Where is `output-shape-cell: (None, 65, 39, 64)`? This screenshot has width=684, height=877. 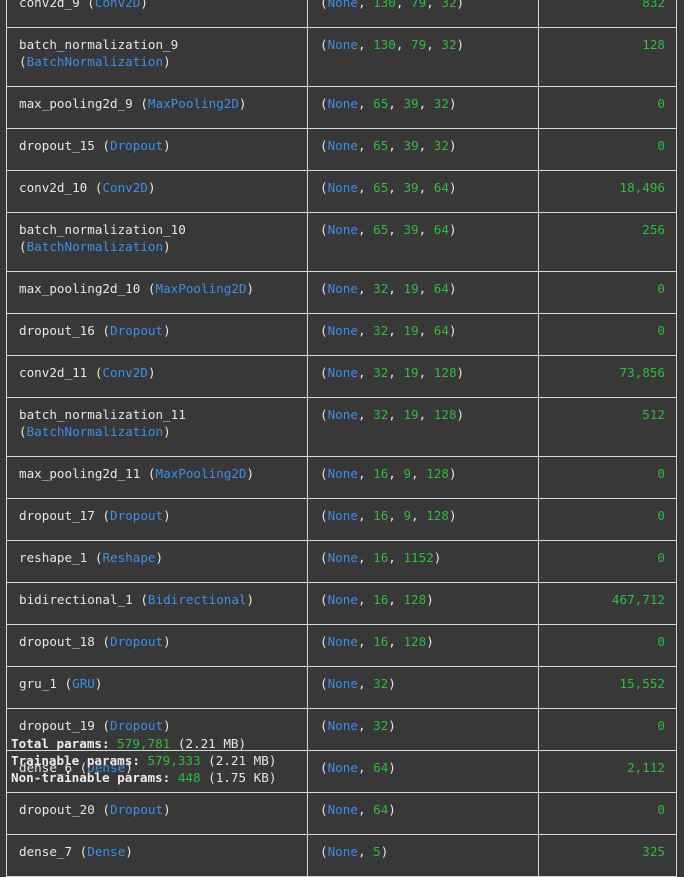
output-shape-cell: (None, 65, 39, 64) is located at coordinates (423, 191).